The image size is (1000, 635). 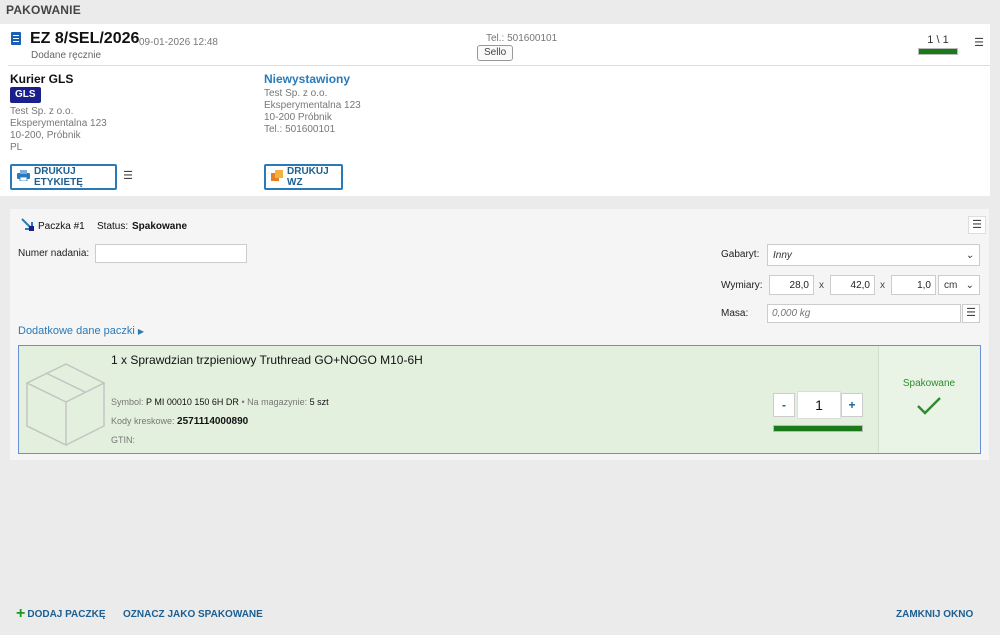 I want to click on dimension-unit-value: cm, so click(x=951, y=285).